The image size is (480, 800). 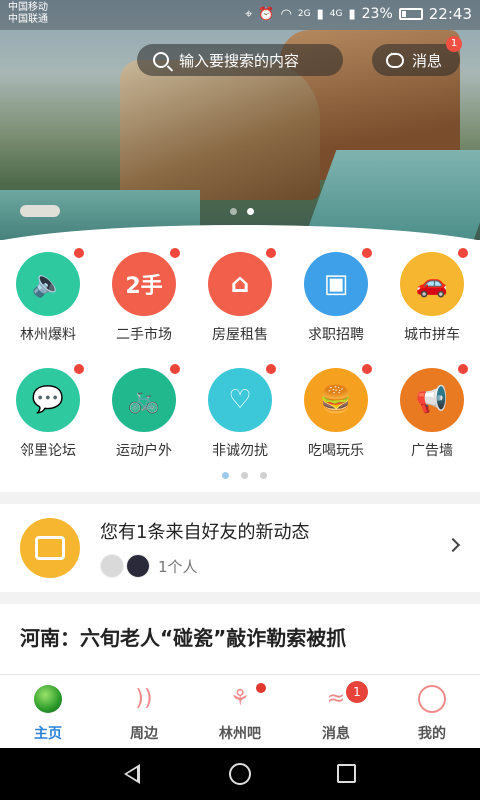 I want to click on friend-update-card: 您有1条来自好友的新动态 1个人, so click(x=240, y=548).